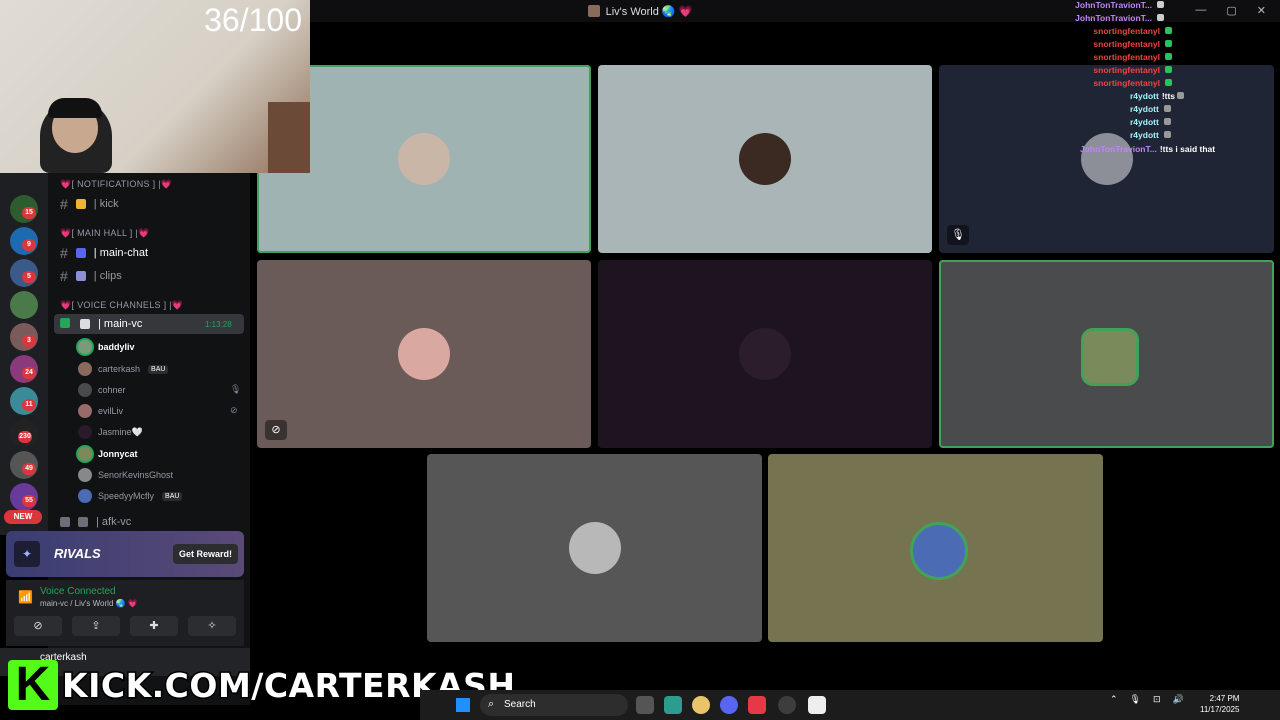  Describe the element at coordinates (520, 704) in the screenshot. I see `search-label: Search` at that location.